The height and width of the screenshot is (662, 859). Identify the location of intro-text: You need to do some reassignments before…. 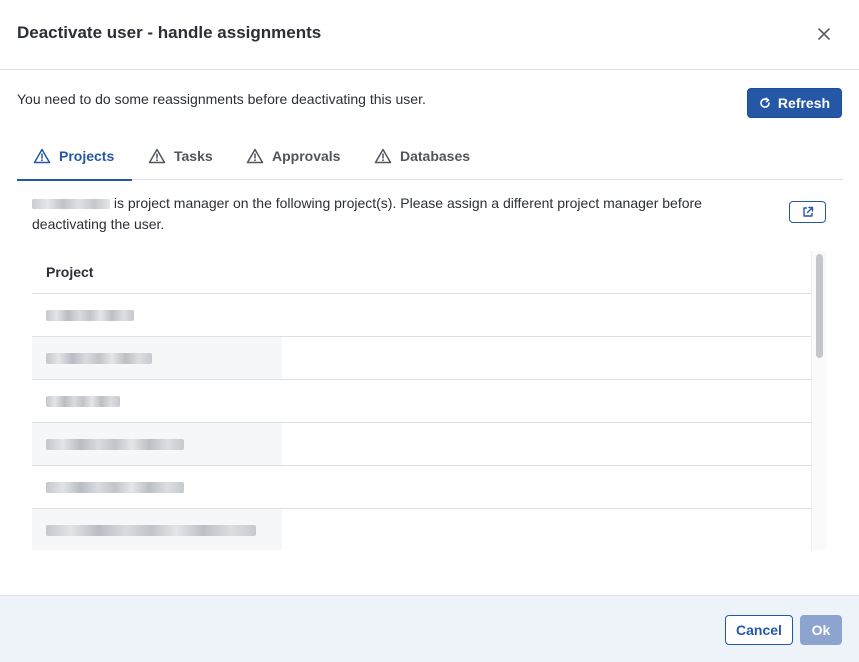
(221, 99).